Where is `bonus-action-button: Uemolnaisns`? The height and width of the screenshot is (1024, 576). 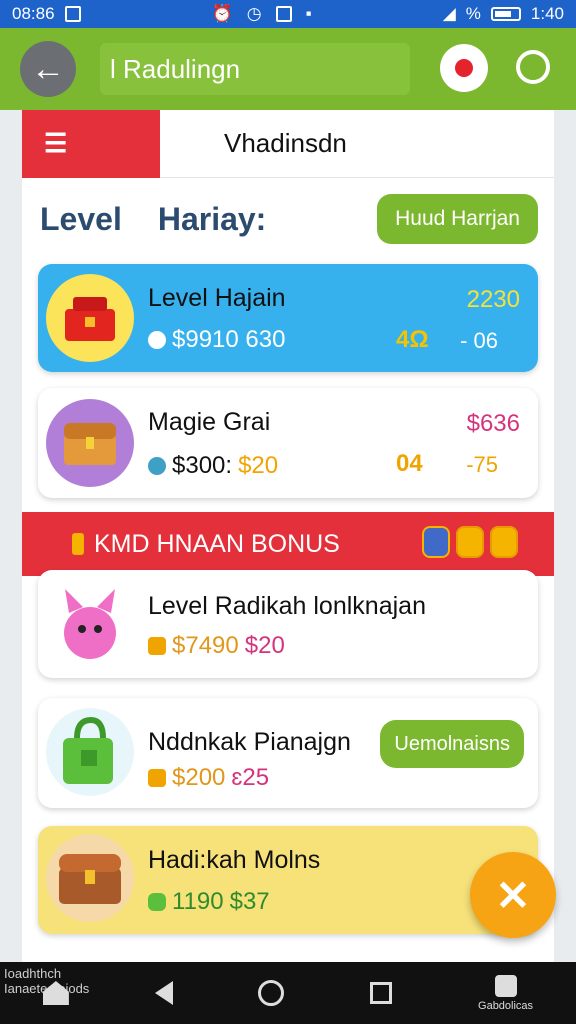
bonus-action-button: Uemolnaisns is located at coordinates (452, 744).